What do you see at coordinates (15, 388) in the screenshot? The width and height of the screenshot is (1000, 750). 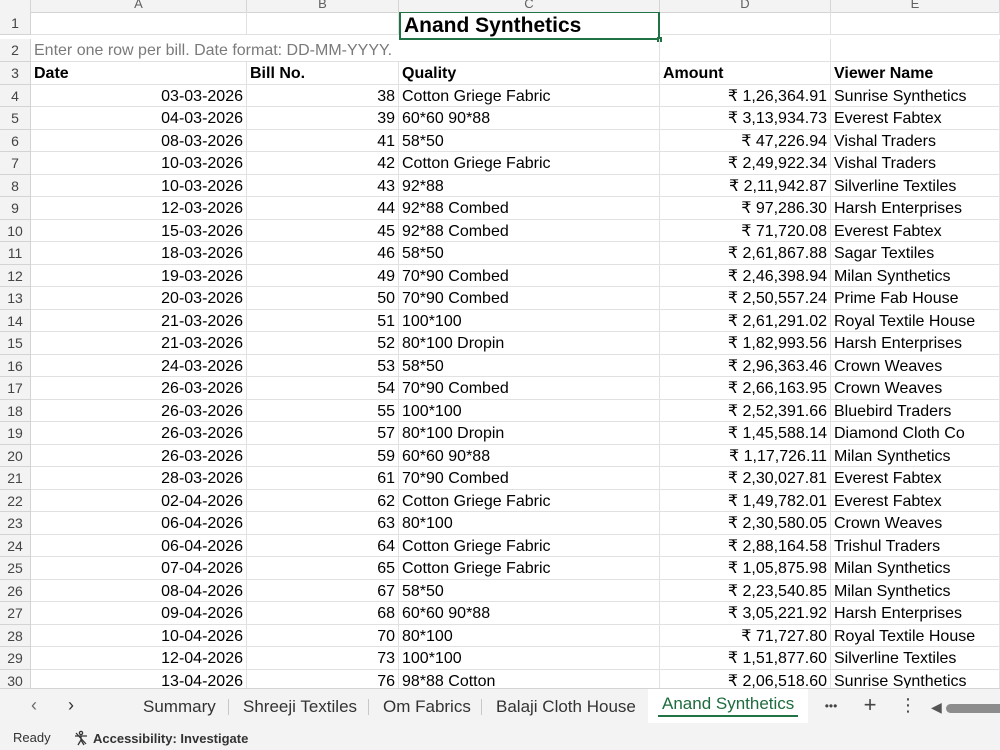 I see `row-number: 17` at bounding box center [15, 388].